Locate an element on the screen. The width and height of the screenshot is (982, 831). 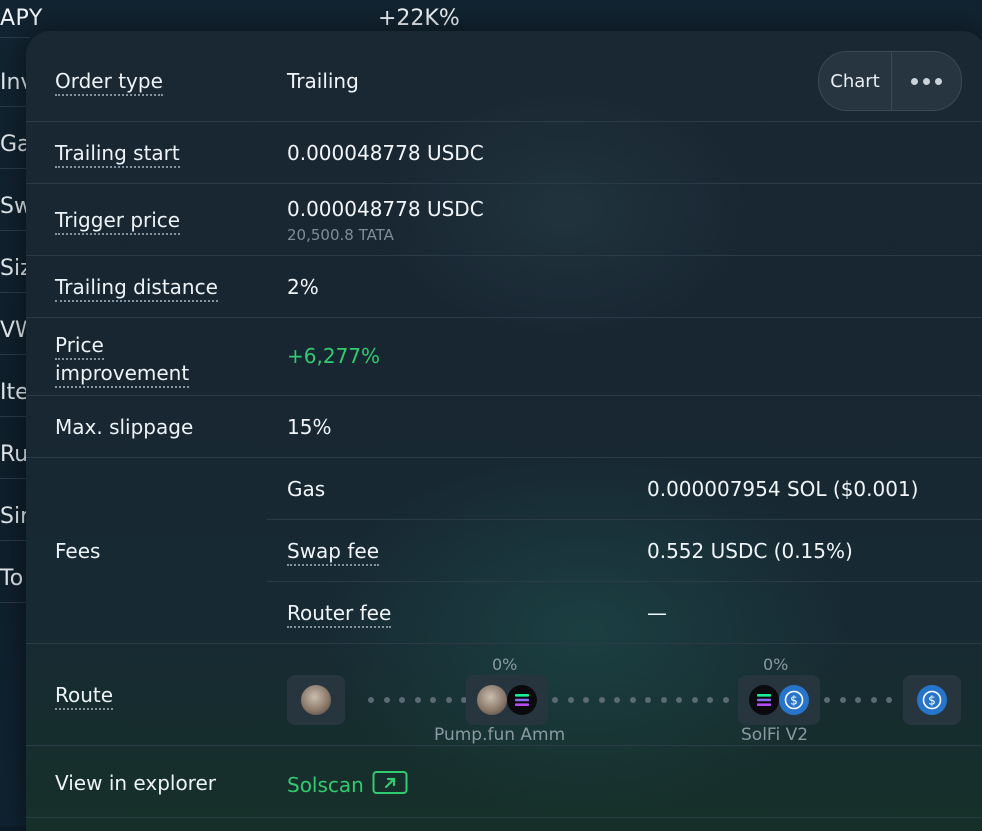
order-type-label: Order type is located at coordinates (109, 82).